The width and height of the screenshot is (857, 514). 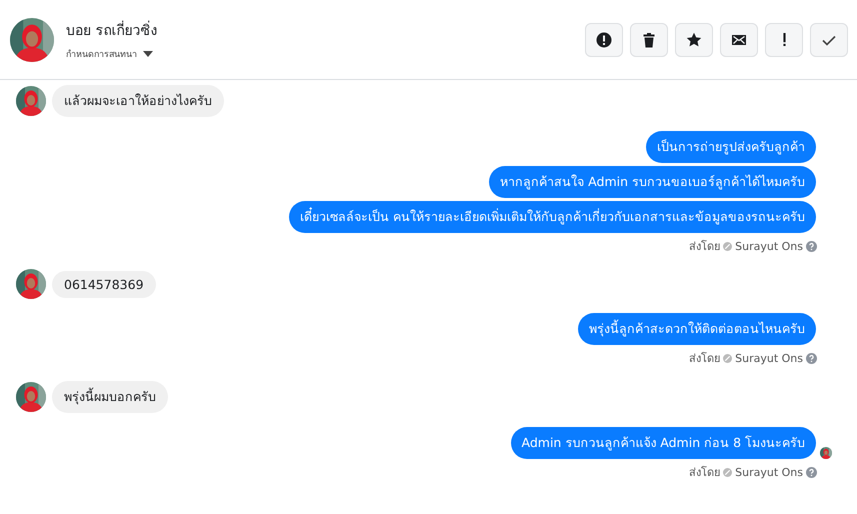 What do you see at coordinates (112, 30) in the screenshot?
I see `contact-name: บอย รถเกี่ยวซิ่ง` at bounding box center [112, 30].